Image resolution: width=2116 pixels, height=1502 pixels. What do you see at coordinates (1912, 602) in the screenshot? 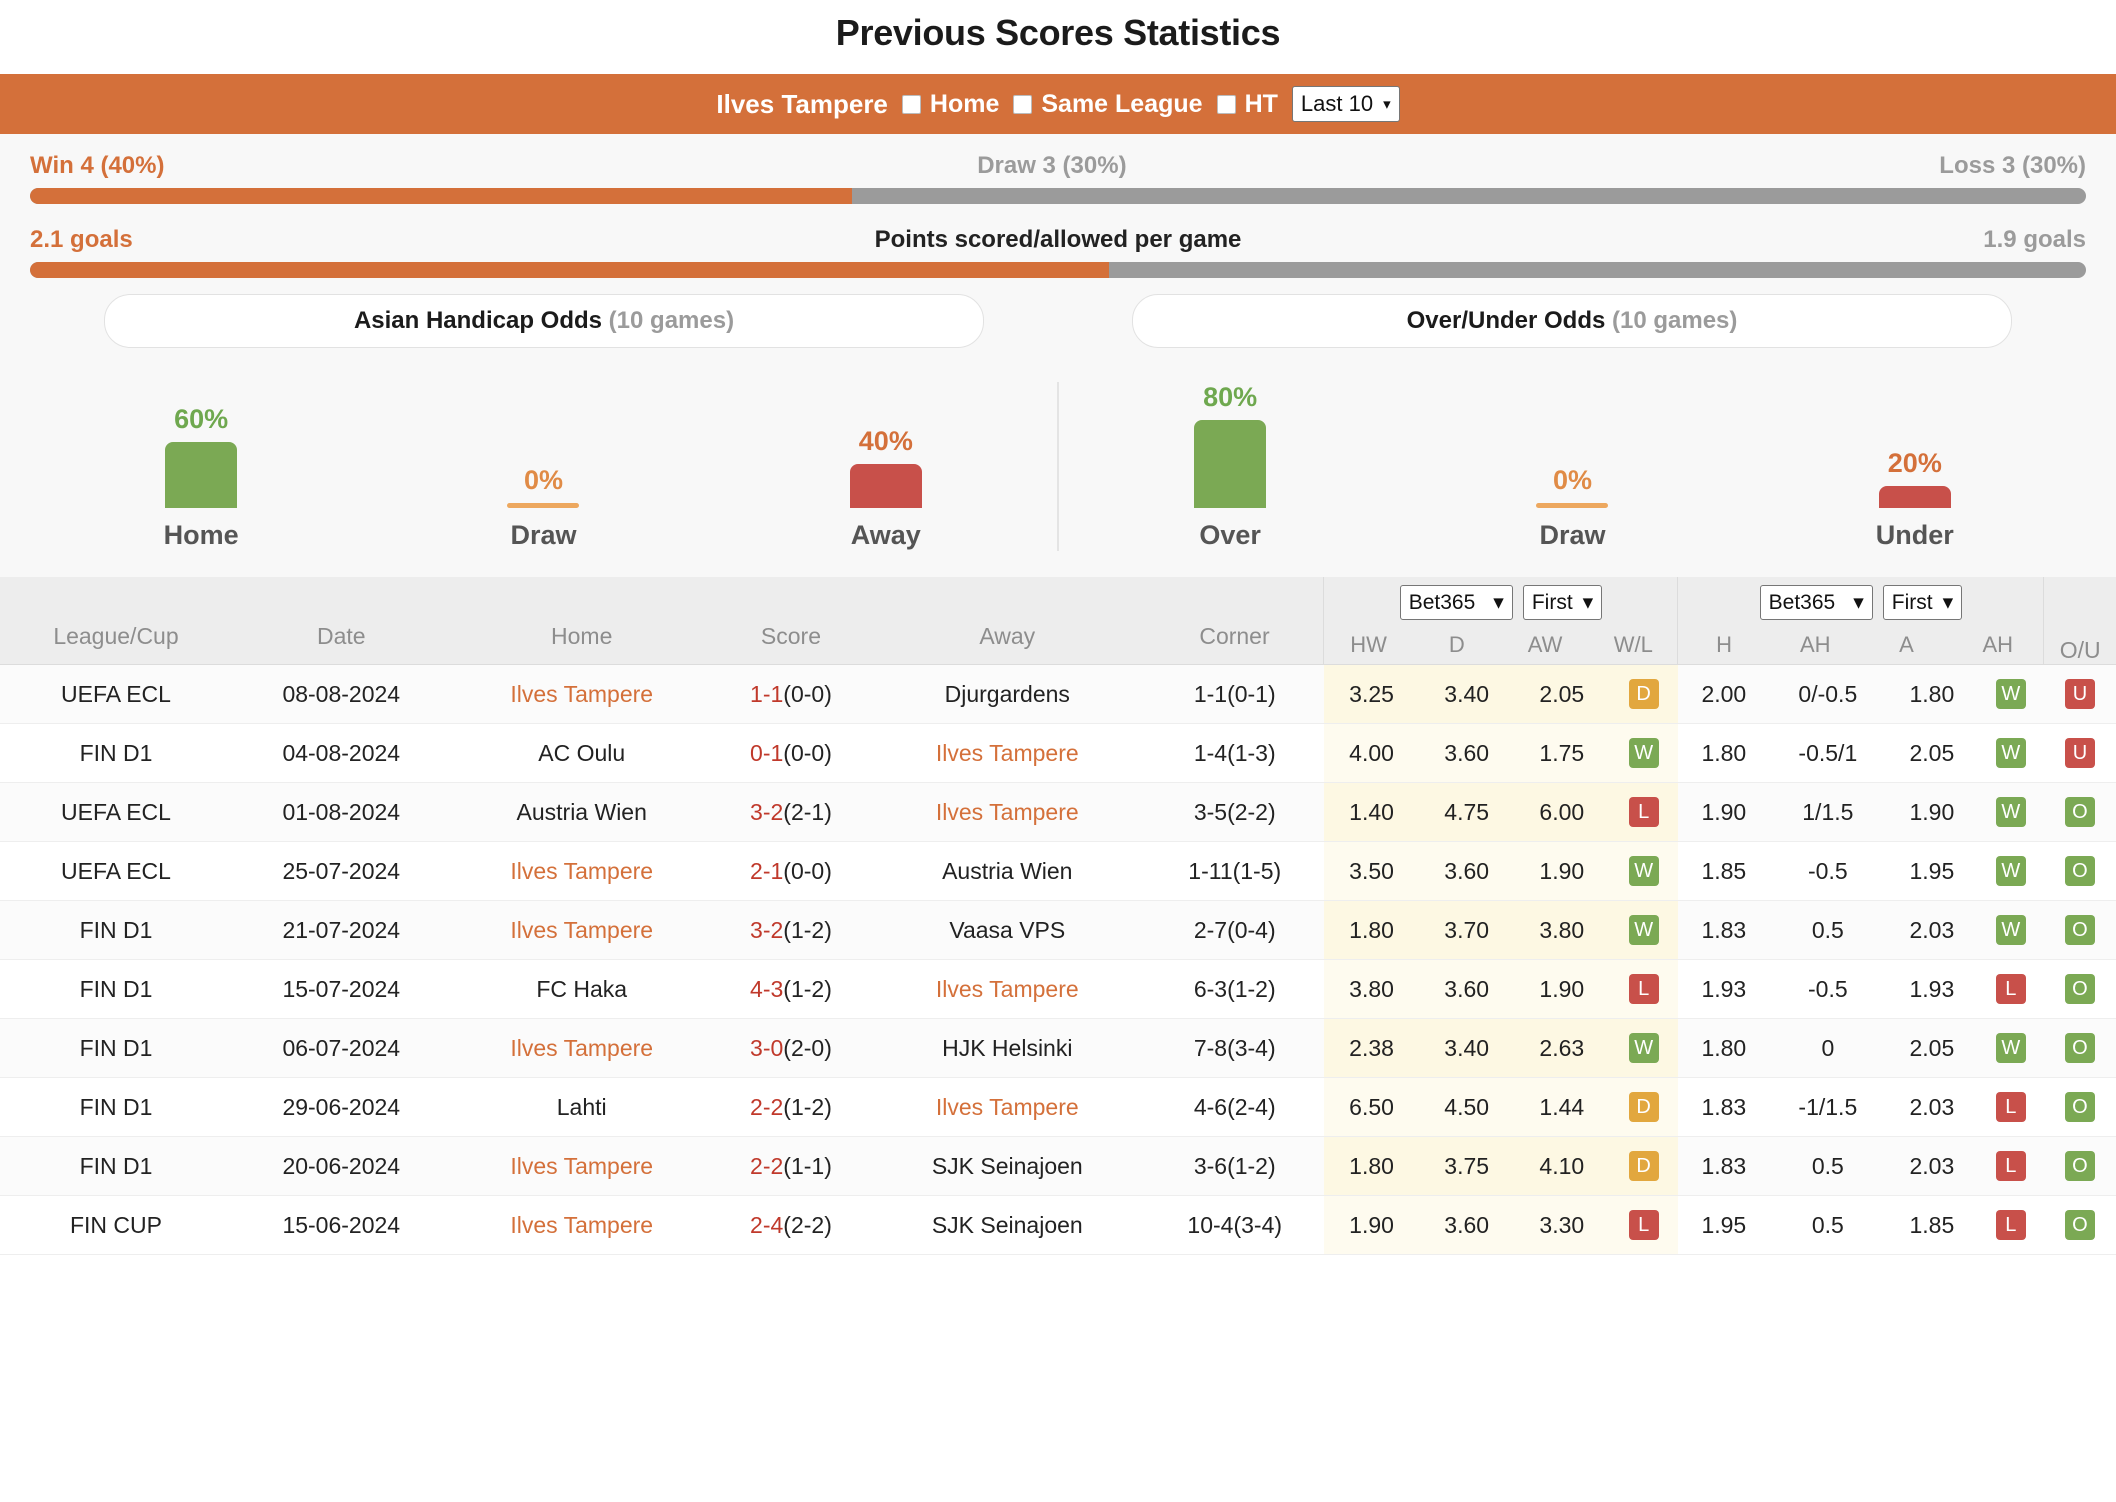
I see `period-select-2-value: First` at bounding box center [1912, 602].